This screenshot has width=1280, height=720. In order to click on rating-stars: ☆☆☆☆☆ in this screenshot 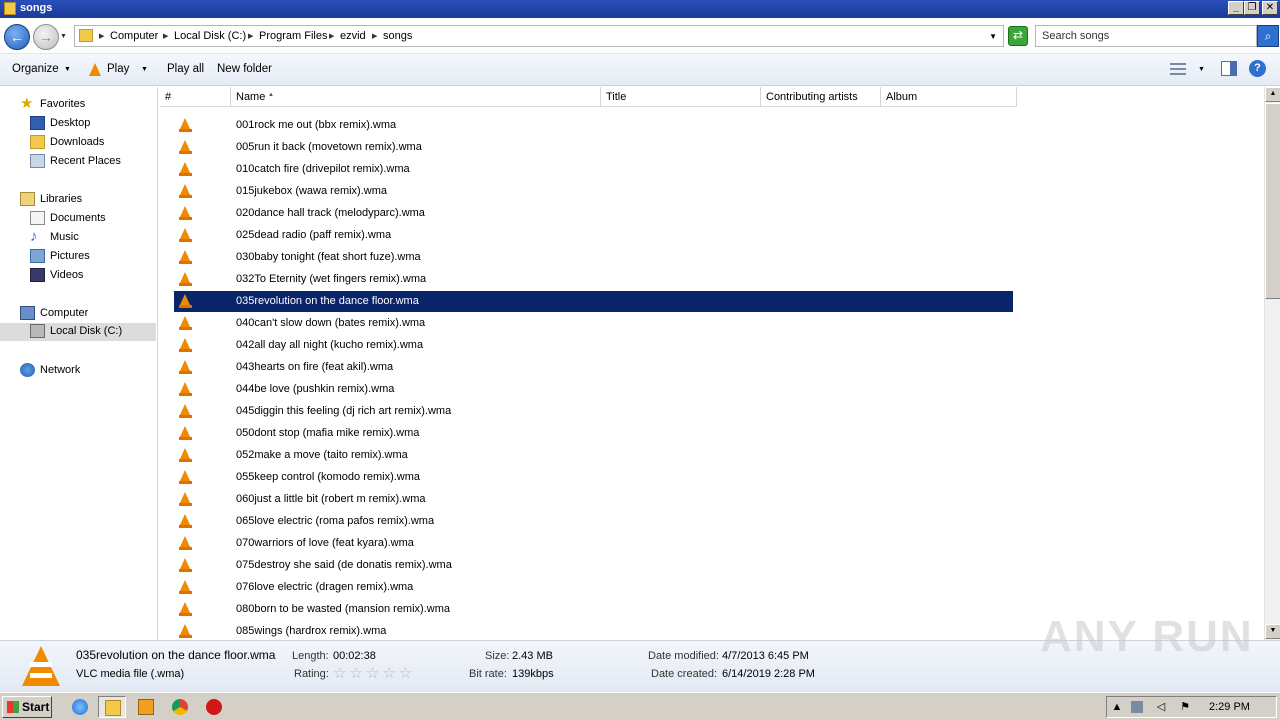, I will do `click(374, 673)`.